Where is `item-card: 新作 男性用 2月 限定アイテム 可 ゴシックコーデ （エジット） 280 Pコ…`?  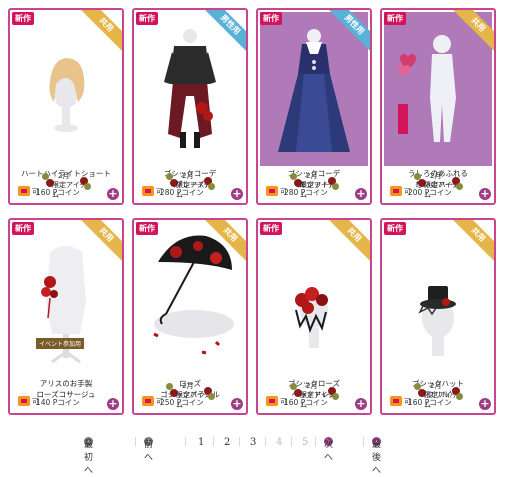
item-card: 新作 男性用 2月 限定アイテム 可 ゴシックコーデ （エジット） 280 Pコ… is located at coordinates (314, 106).